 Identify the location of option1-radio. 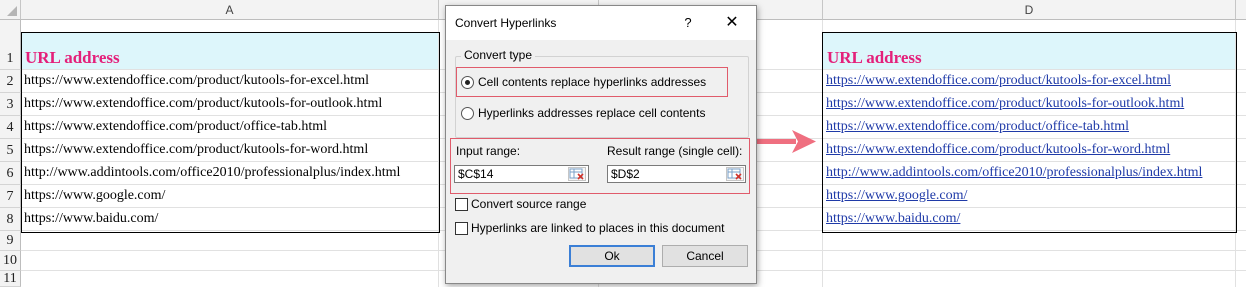
(467, 82).